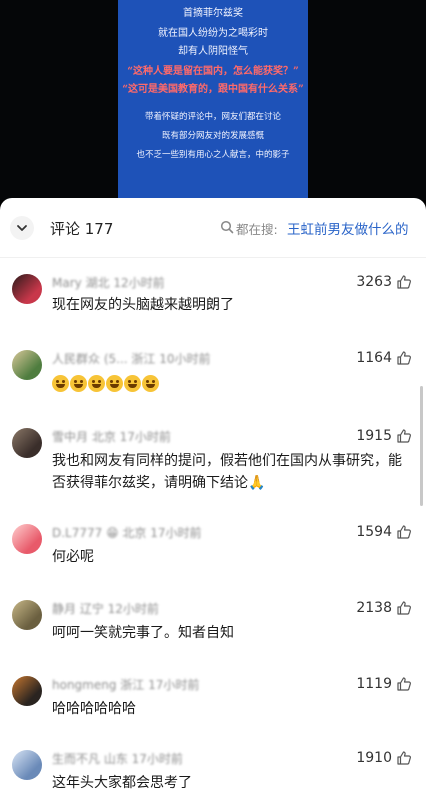 The height and width of the screenshot is (800, 426). Describe the element at coordinates (143, 305) in the screenshot. I see `comment-text: 现在网友的头脑越来越明朗了` at that location.